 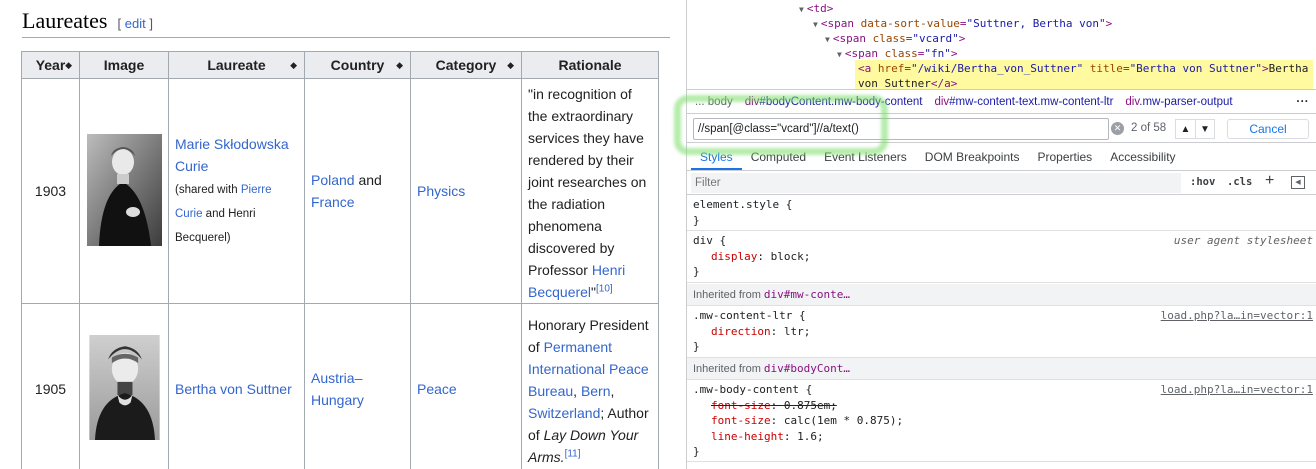 What do you see at coordinates (901, 129) in the screenshot?
I see `xpath-search-input` at bounding box center [901, 129].